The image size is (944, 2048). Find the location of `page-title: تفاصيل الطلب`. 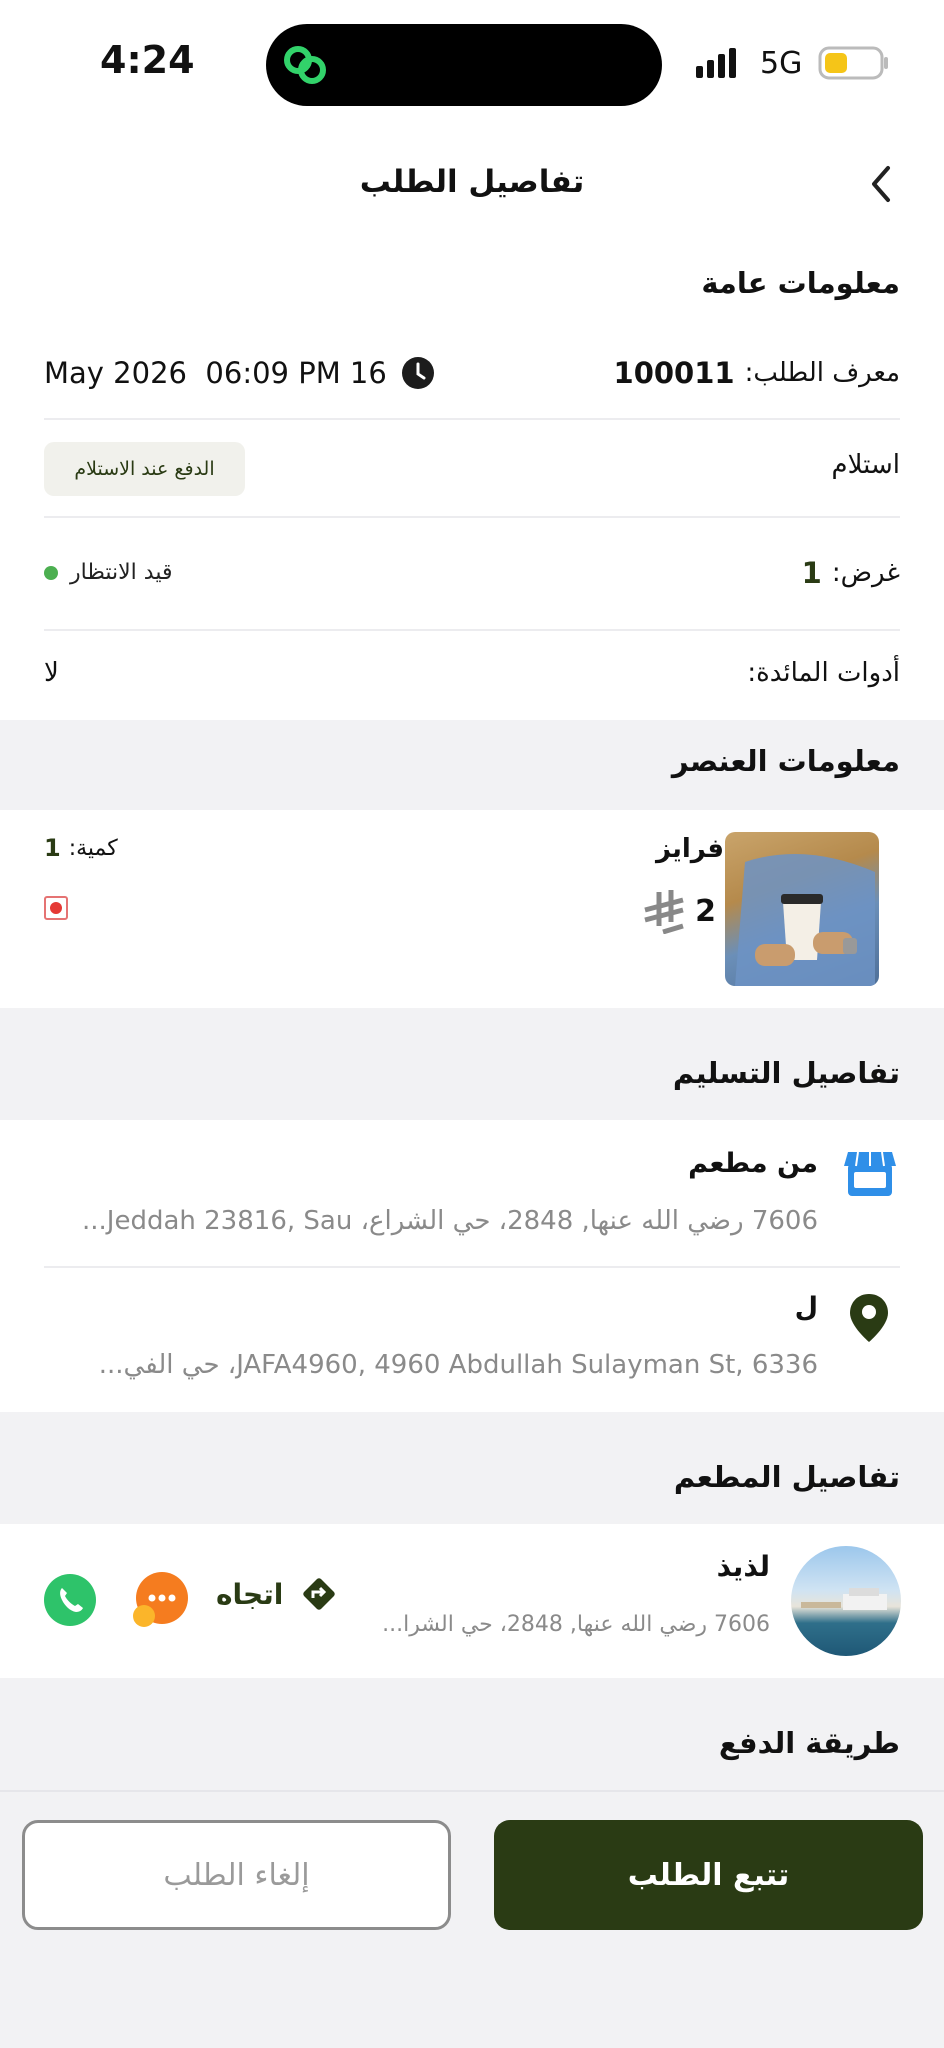

page-title: تفاصيل الطلب is located at coordinates (472, 182).